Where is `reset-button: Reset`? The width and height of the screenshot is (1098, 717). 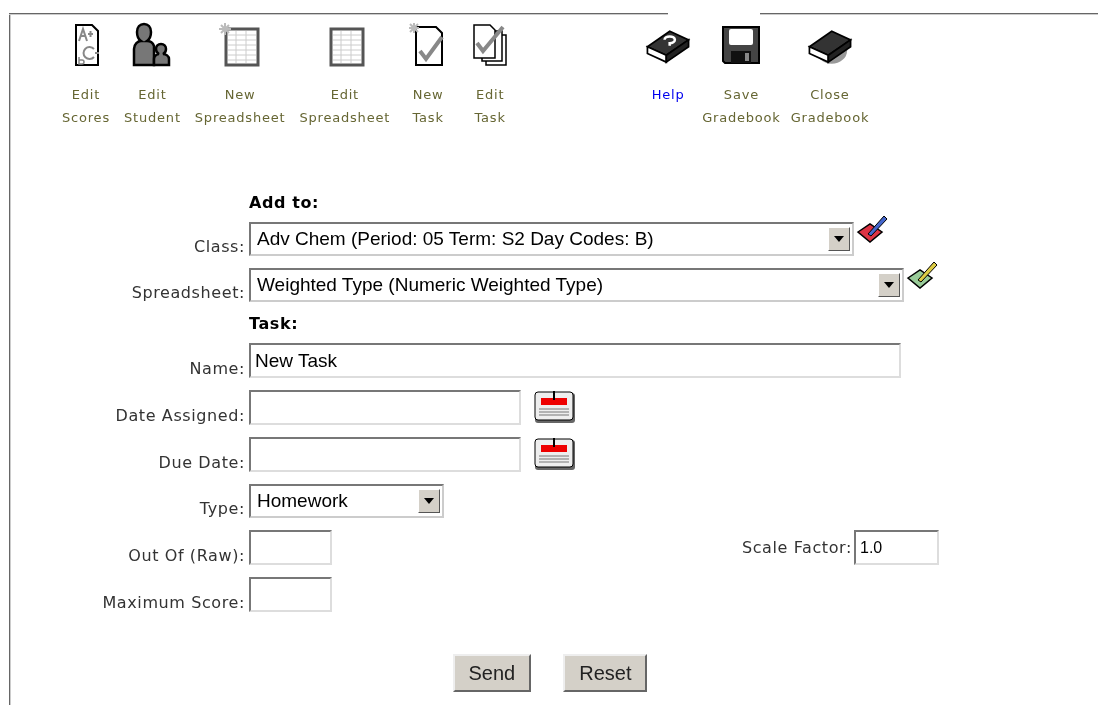
reset-button: Reset is located at coordinates (605, 673).